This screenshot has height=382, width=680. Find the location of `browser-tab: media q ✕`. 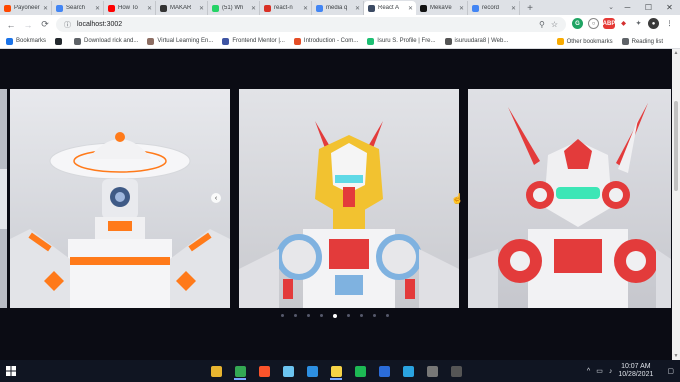

browser-tab: media q ✕ is located at coordinates (338, 8).